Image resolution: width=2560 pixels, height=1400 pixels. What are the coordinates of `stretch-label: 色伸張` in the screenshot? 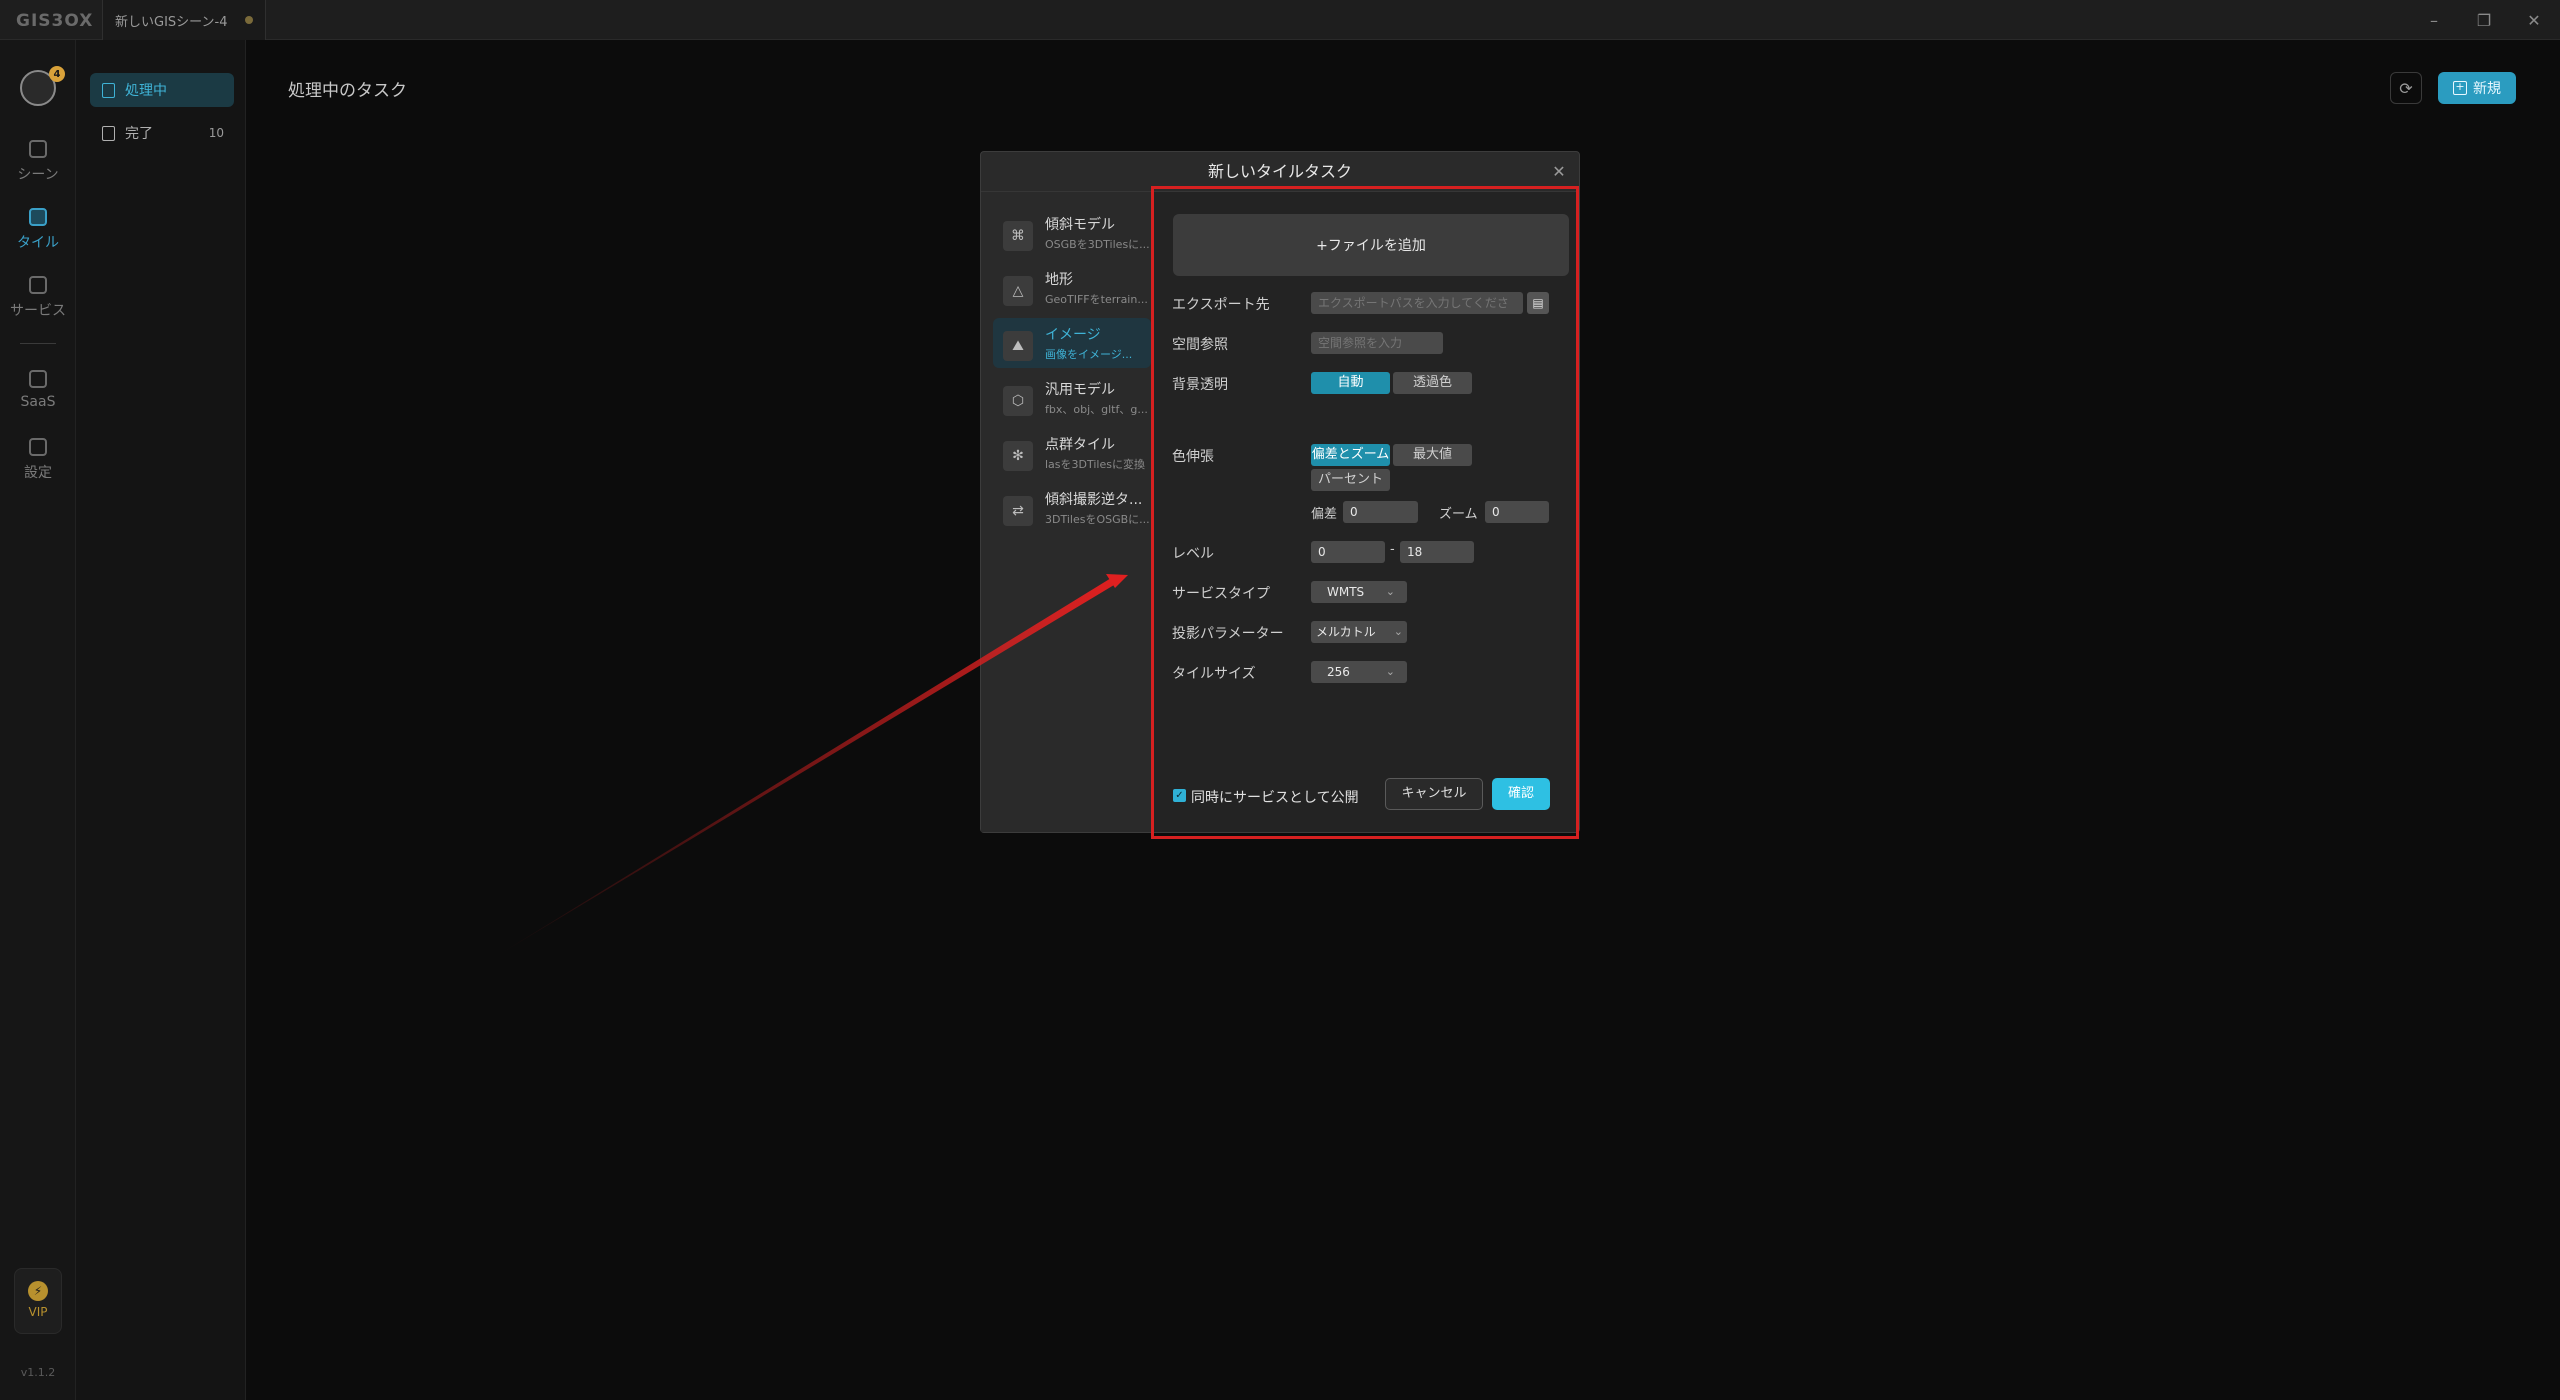 It's located at (1193, 457).